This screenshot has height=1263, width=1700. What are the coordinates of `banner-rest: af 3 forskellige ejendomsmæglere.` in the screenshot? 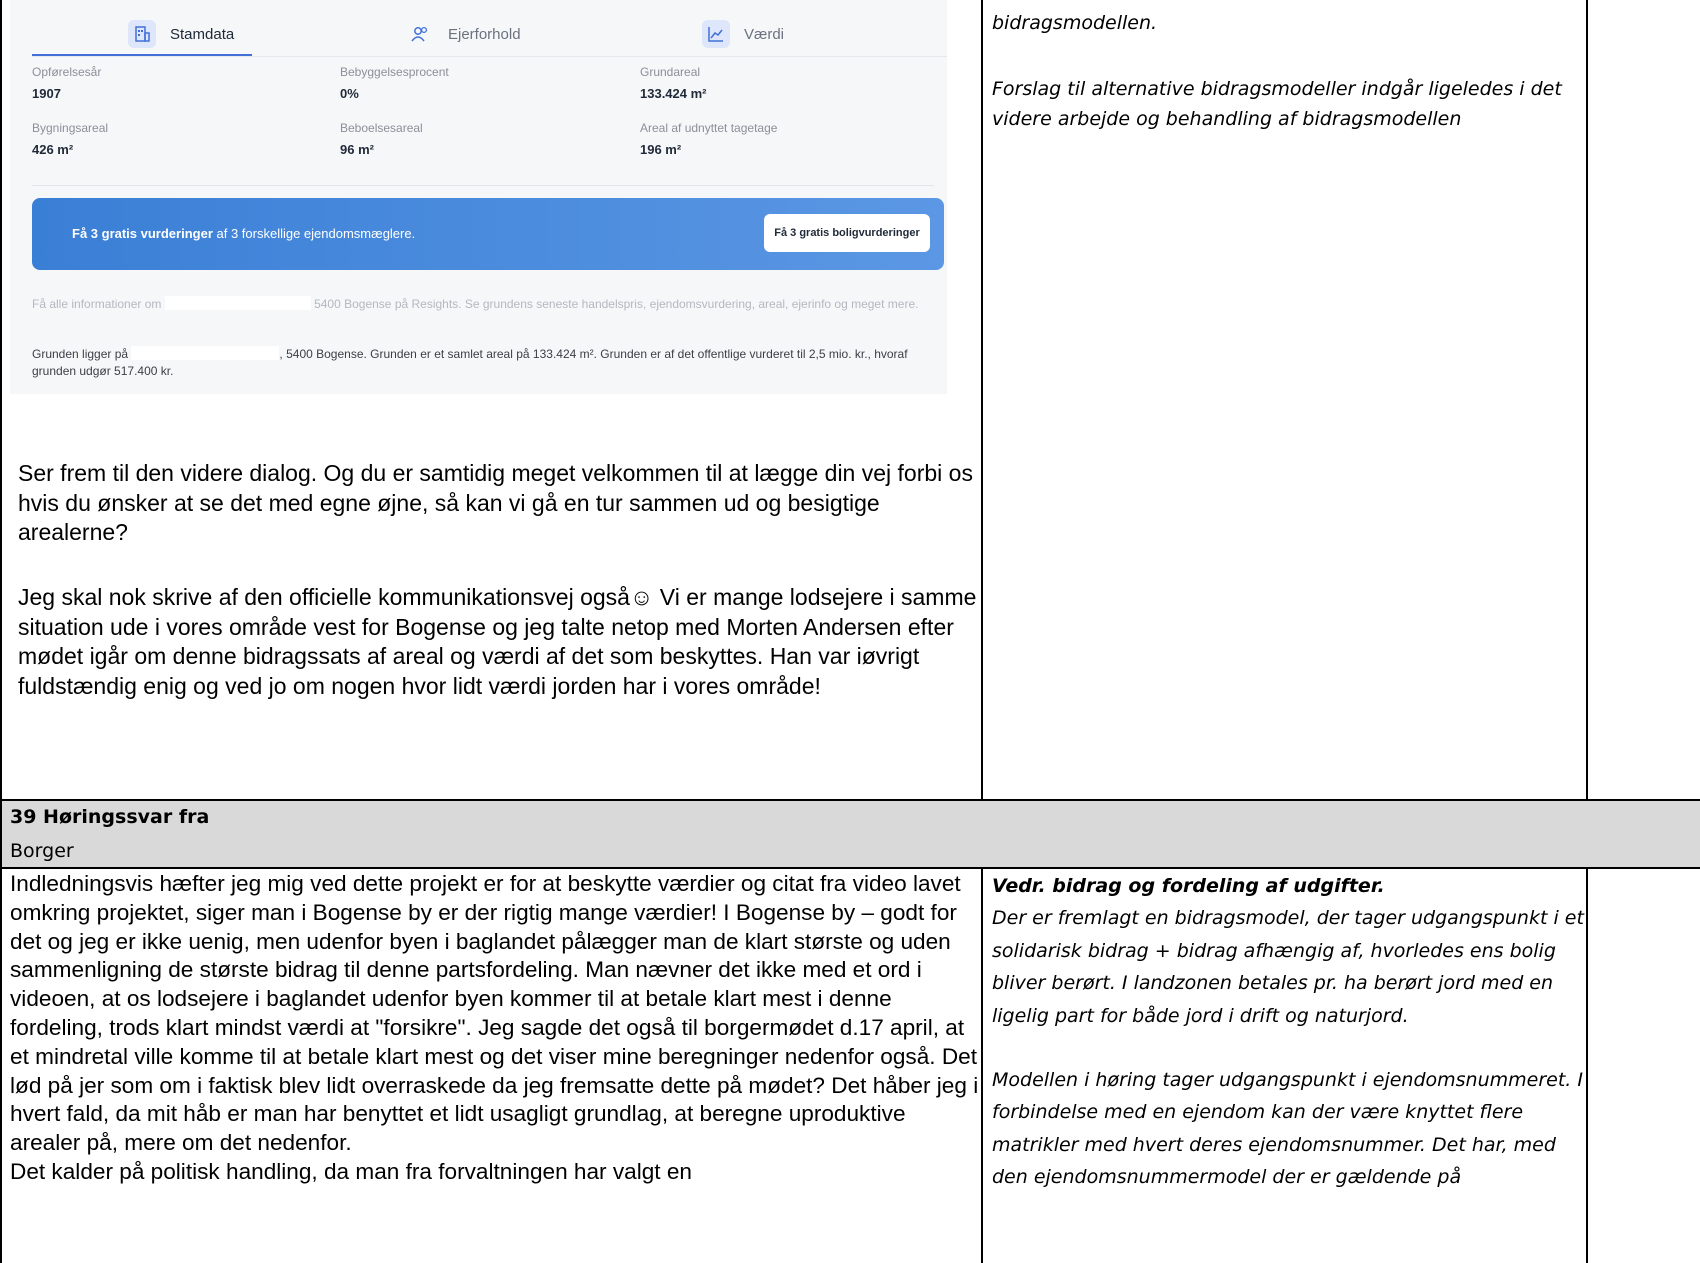 It's located at (314, 233).